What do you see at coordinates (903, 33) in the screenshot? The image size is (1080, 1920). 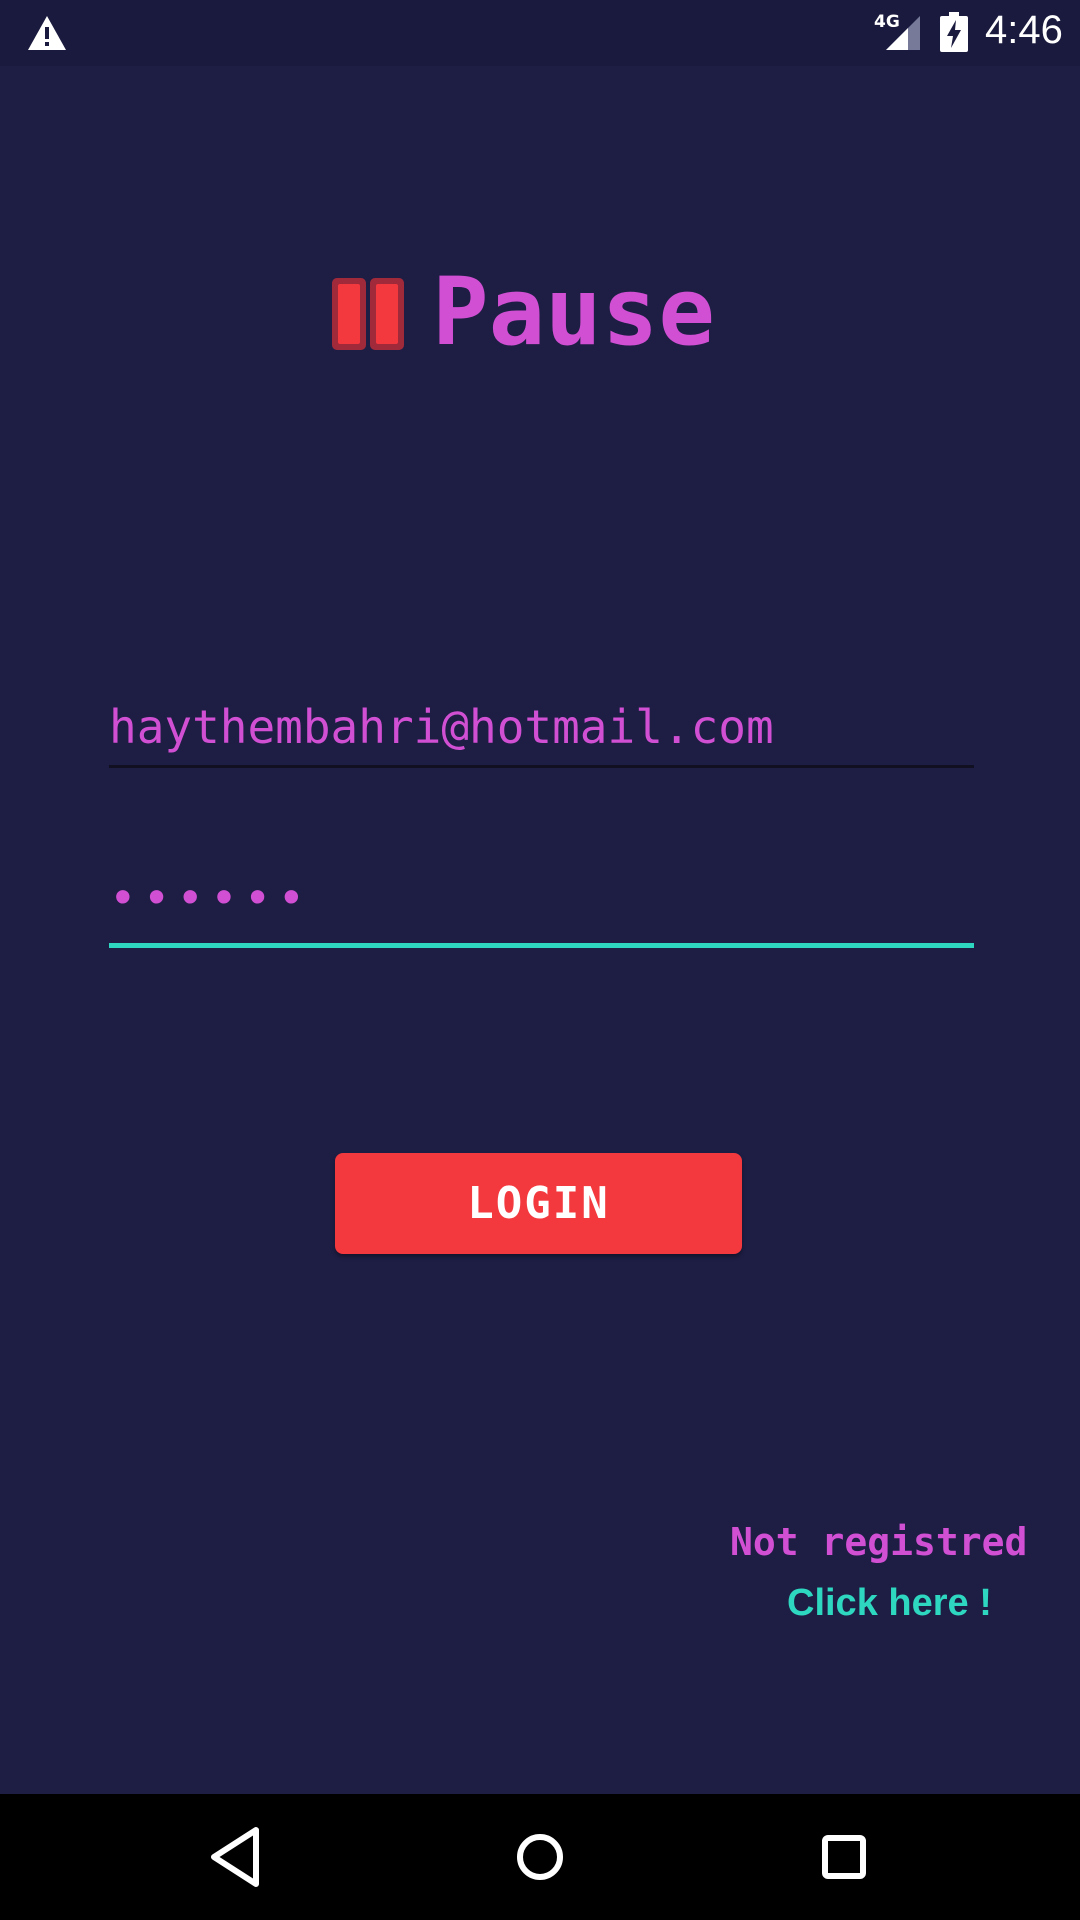 I see `signal-icon` at bounding box center [903, 33].